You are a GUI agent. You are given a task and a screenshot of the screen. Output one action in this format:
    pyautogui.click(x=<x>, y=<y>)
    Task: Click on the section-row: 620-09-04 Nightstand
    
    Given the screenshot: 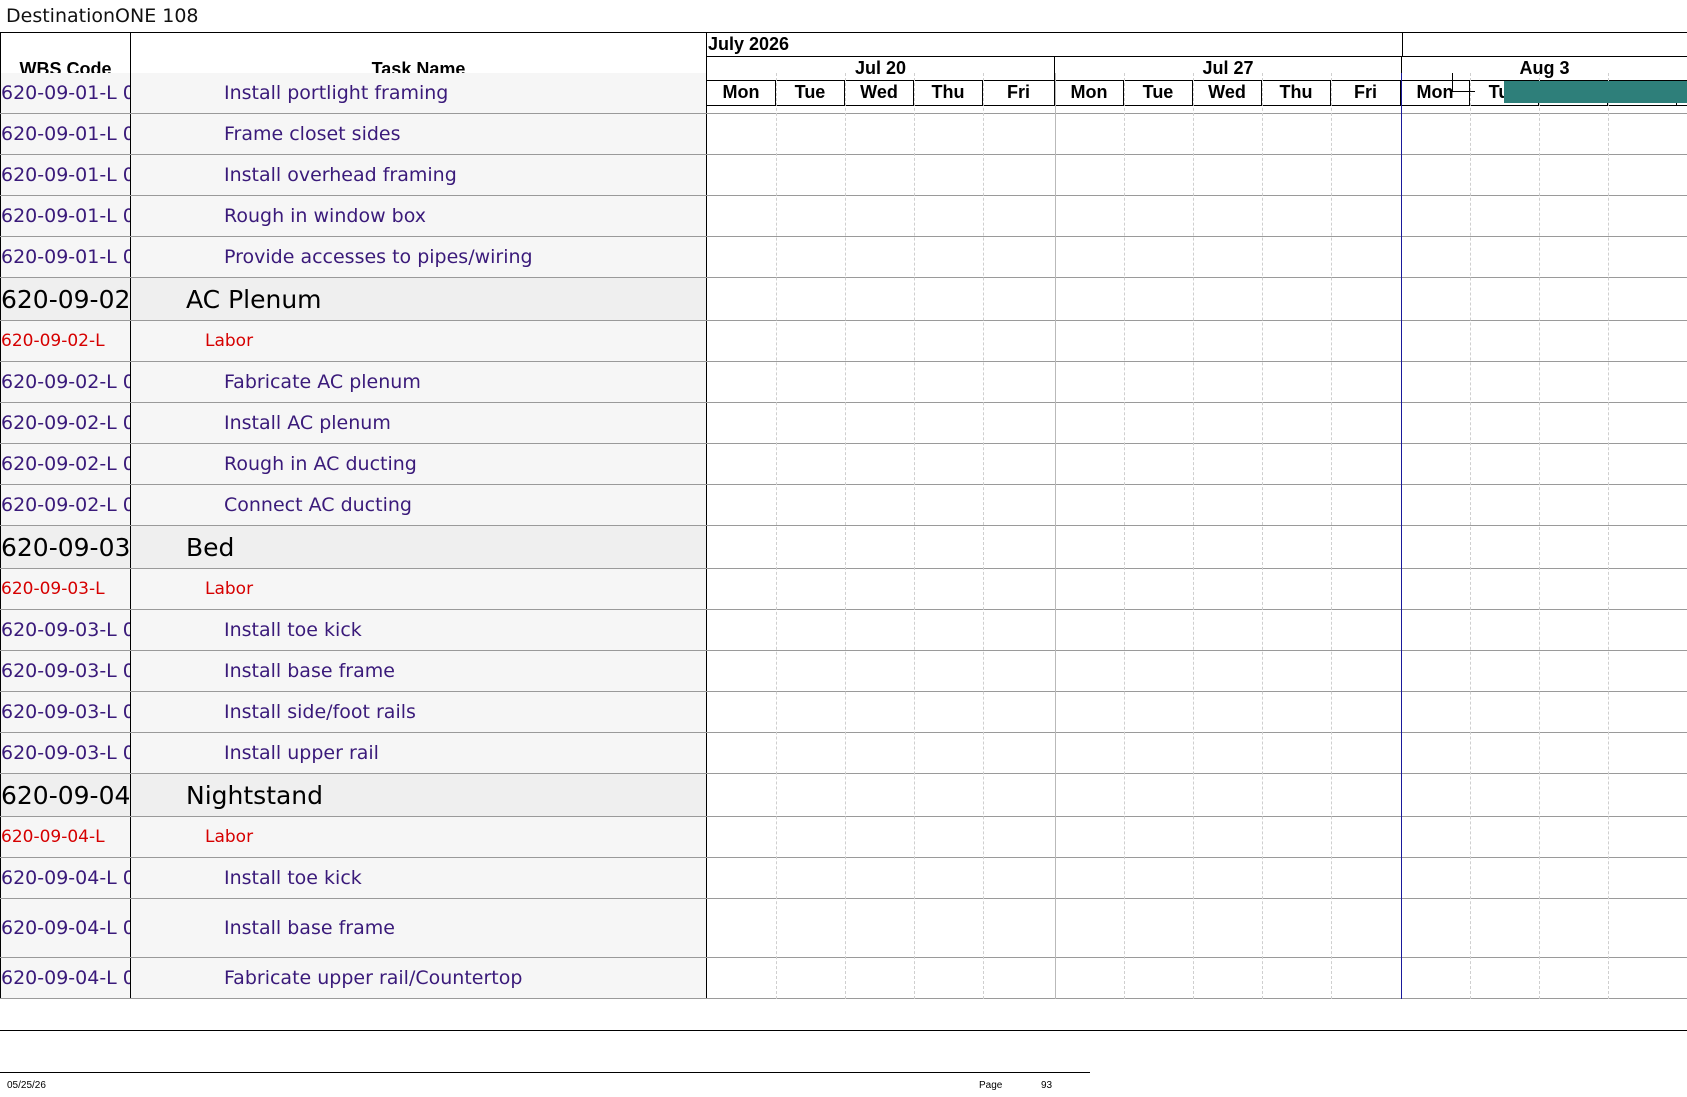 What is the action you would take?
    pyautogui.click(x=843, y=795)
    